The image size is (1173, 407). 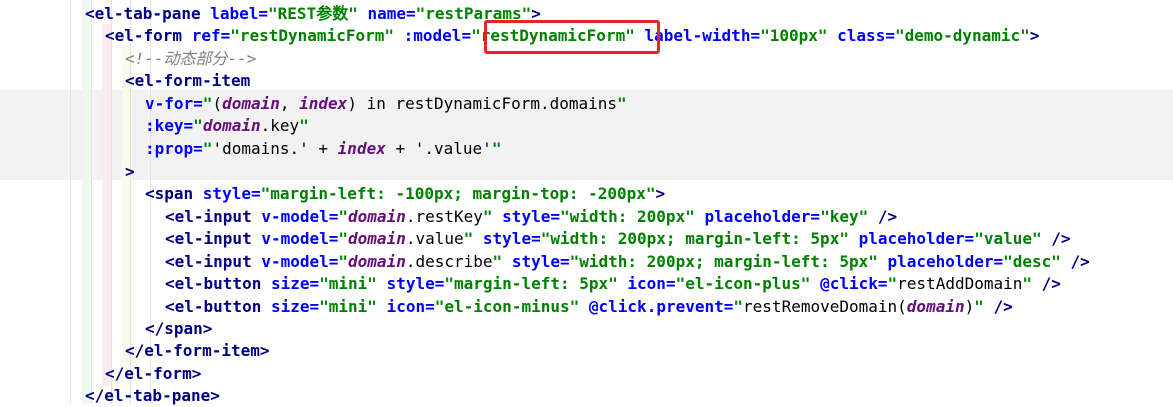 What do you see at coordinates (217, 103) in the screenshot?
I see `code-token: (` at bounding box center [217, 103].